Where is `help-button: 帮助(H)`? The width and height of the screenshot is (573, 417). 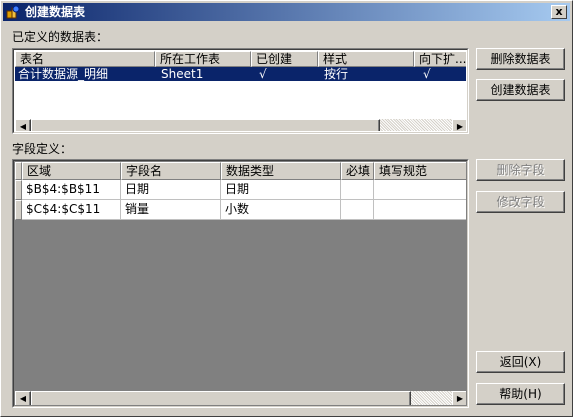 help-button: 帮助(H) is located at coordinates (520, 394).